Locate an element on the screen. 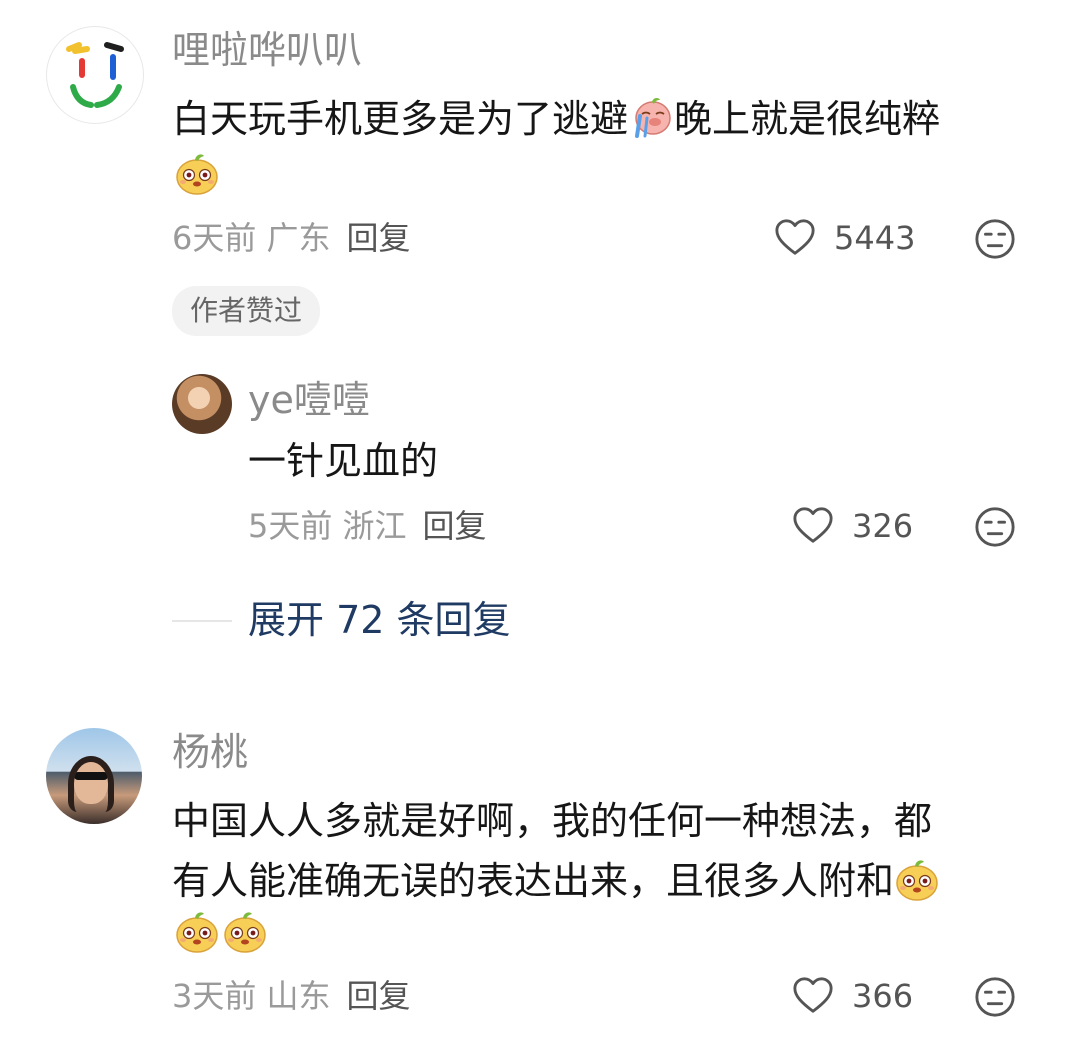 The image size is (1080, 1043). like-count: 366 is located at coordinates (883, 996).